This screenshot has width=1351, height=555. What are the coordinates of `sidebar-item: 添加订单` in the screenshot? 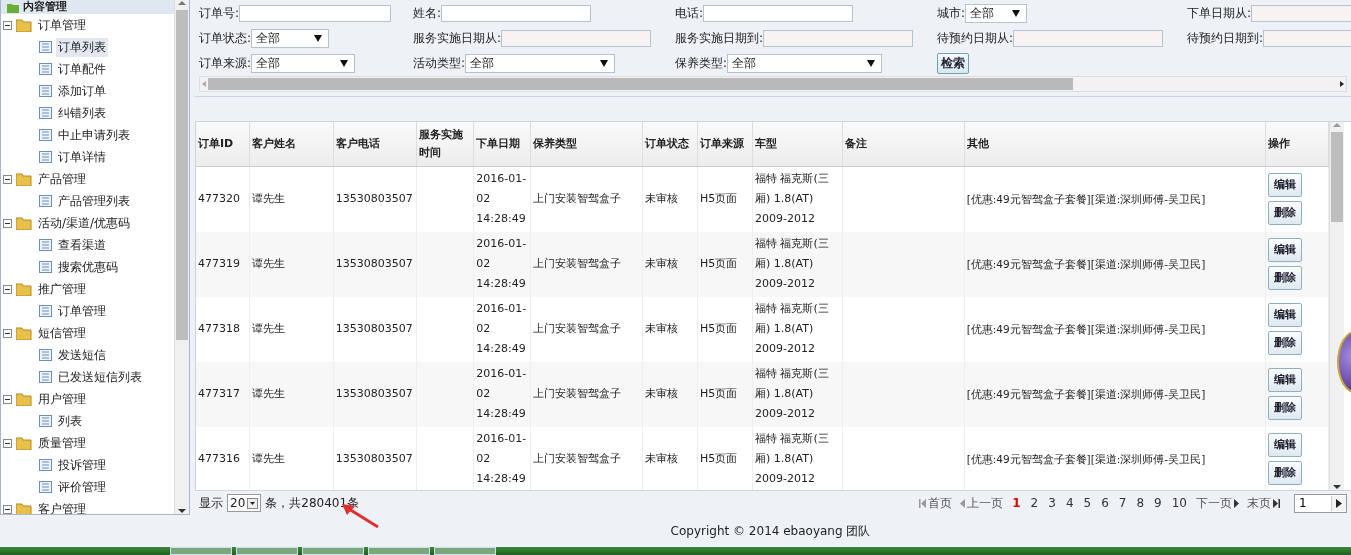 It's located at (82, 91).